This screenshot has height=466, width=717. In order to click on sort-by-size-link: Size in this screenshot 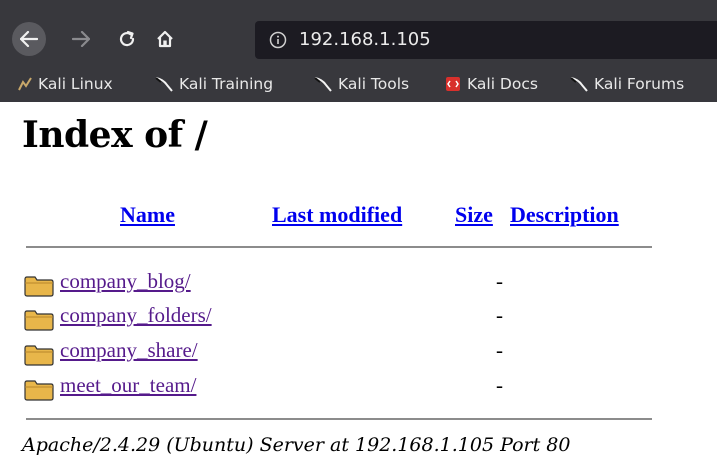, I will do `click(474, 215)`.